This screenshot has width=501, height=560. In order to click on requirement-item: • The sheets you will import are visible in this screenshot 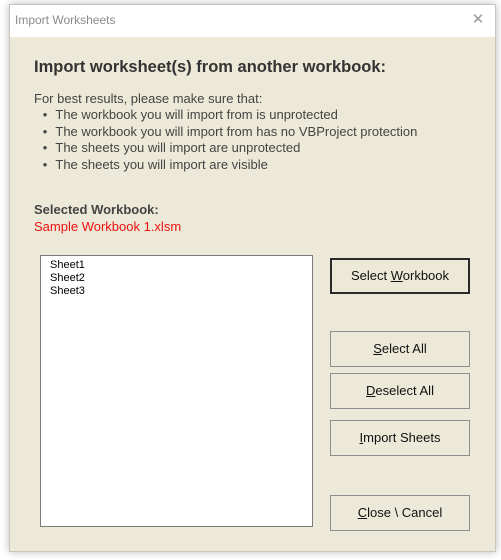, I will do `click(225, 165)`.